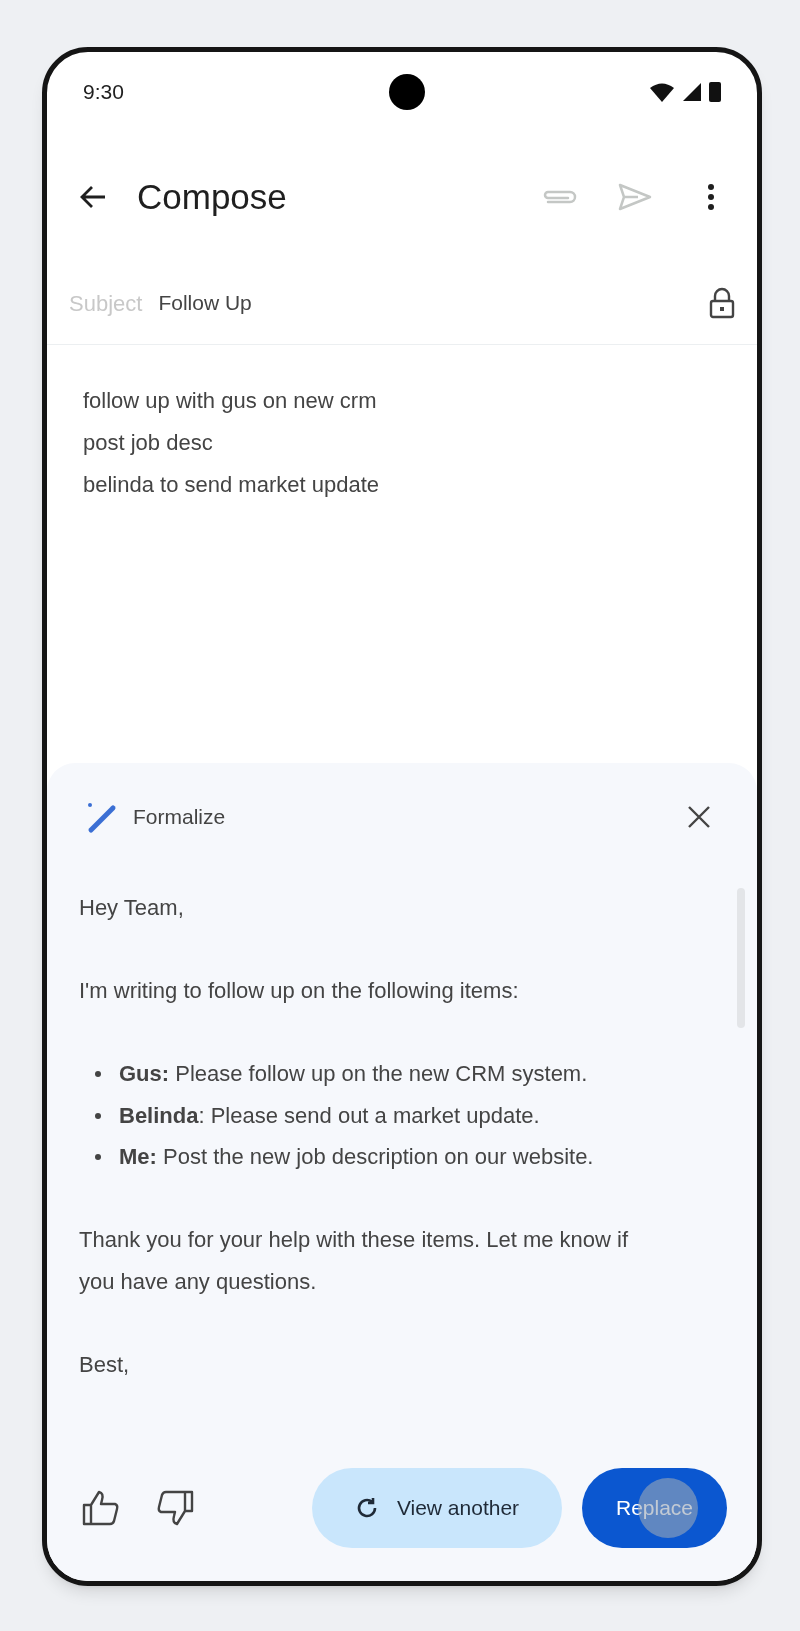 The image size is (800, 1631). Describe the element at coordinates (299, 991) in the screenshot. I see `suggestion-paragraph: I'm writing to follow up on the following items:` at that location.